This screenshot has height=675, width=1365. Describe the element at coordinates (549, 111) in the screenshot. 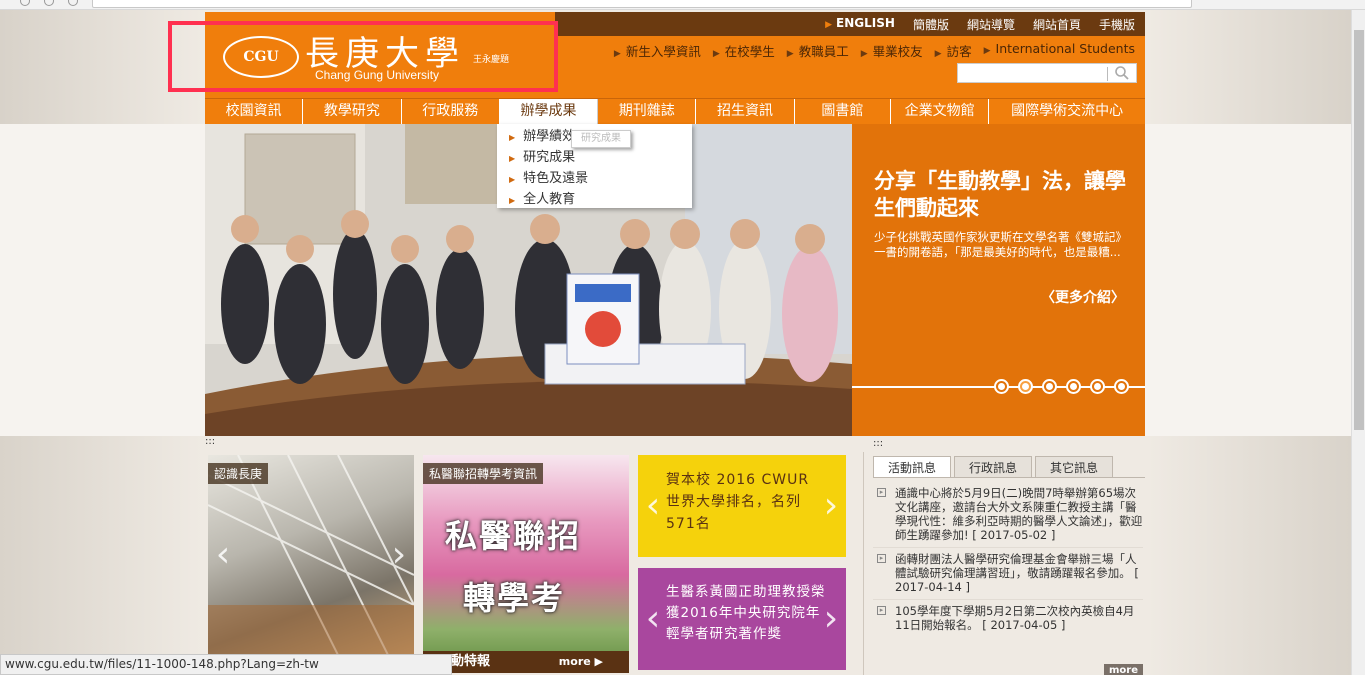

I see `nav-achievements: 辦學成果` at that location.